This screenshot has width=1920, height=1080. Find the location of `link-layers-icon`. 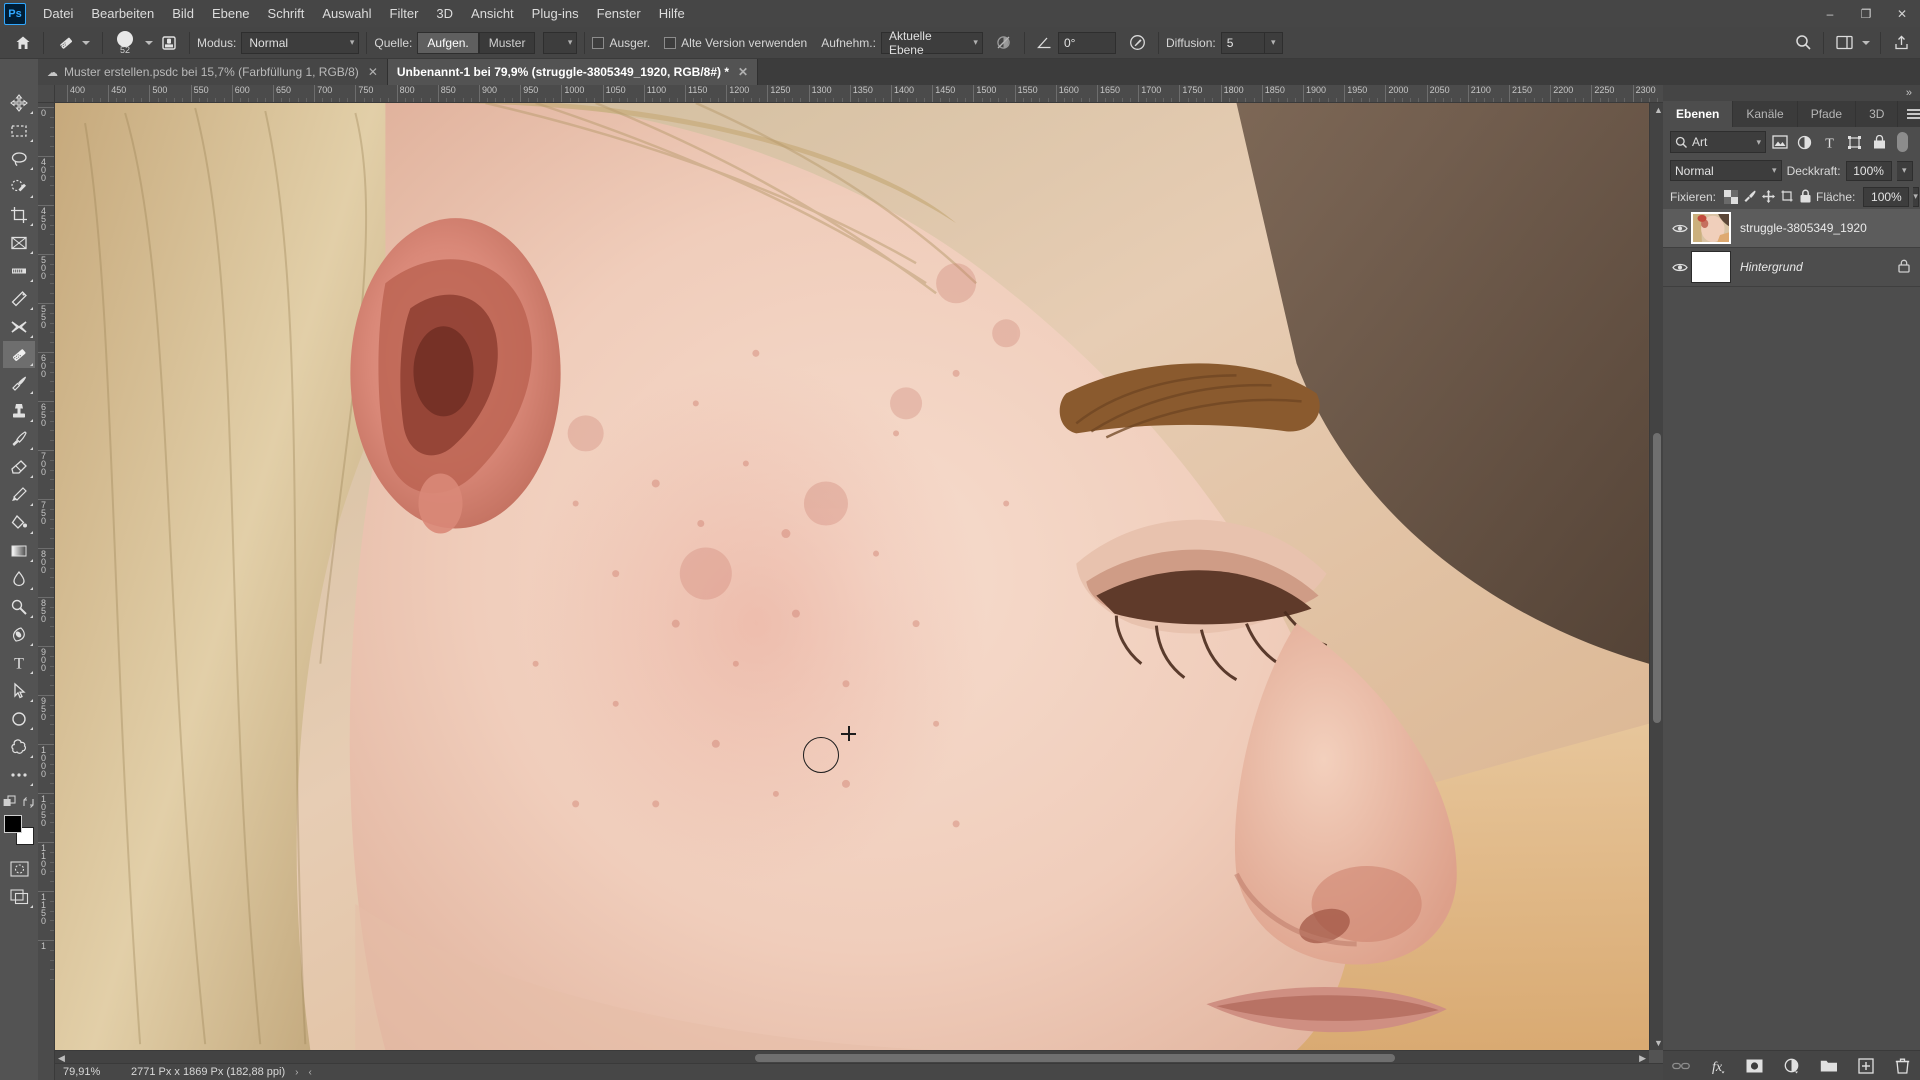

link-layers-icon is located at coordinates (1681, 1066).